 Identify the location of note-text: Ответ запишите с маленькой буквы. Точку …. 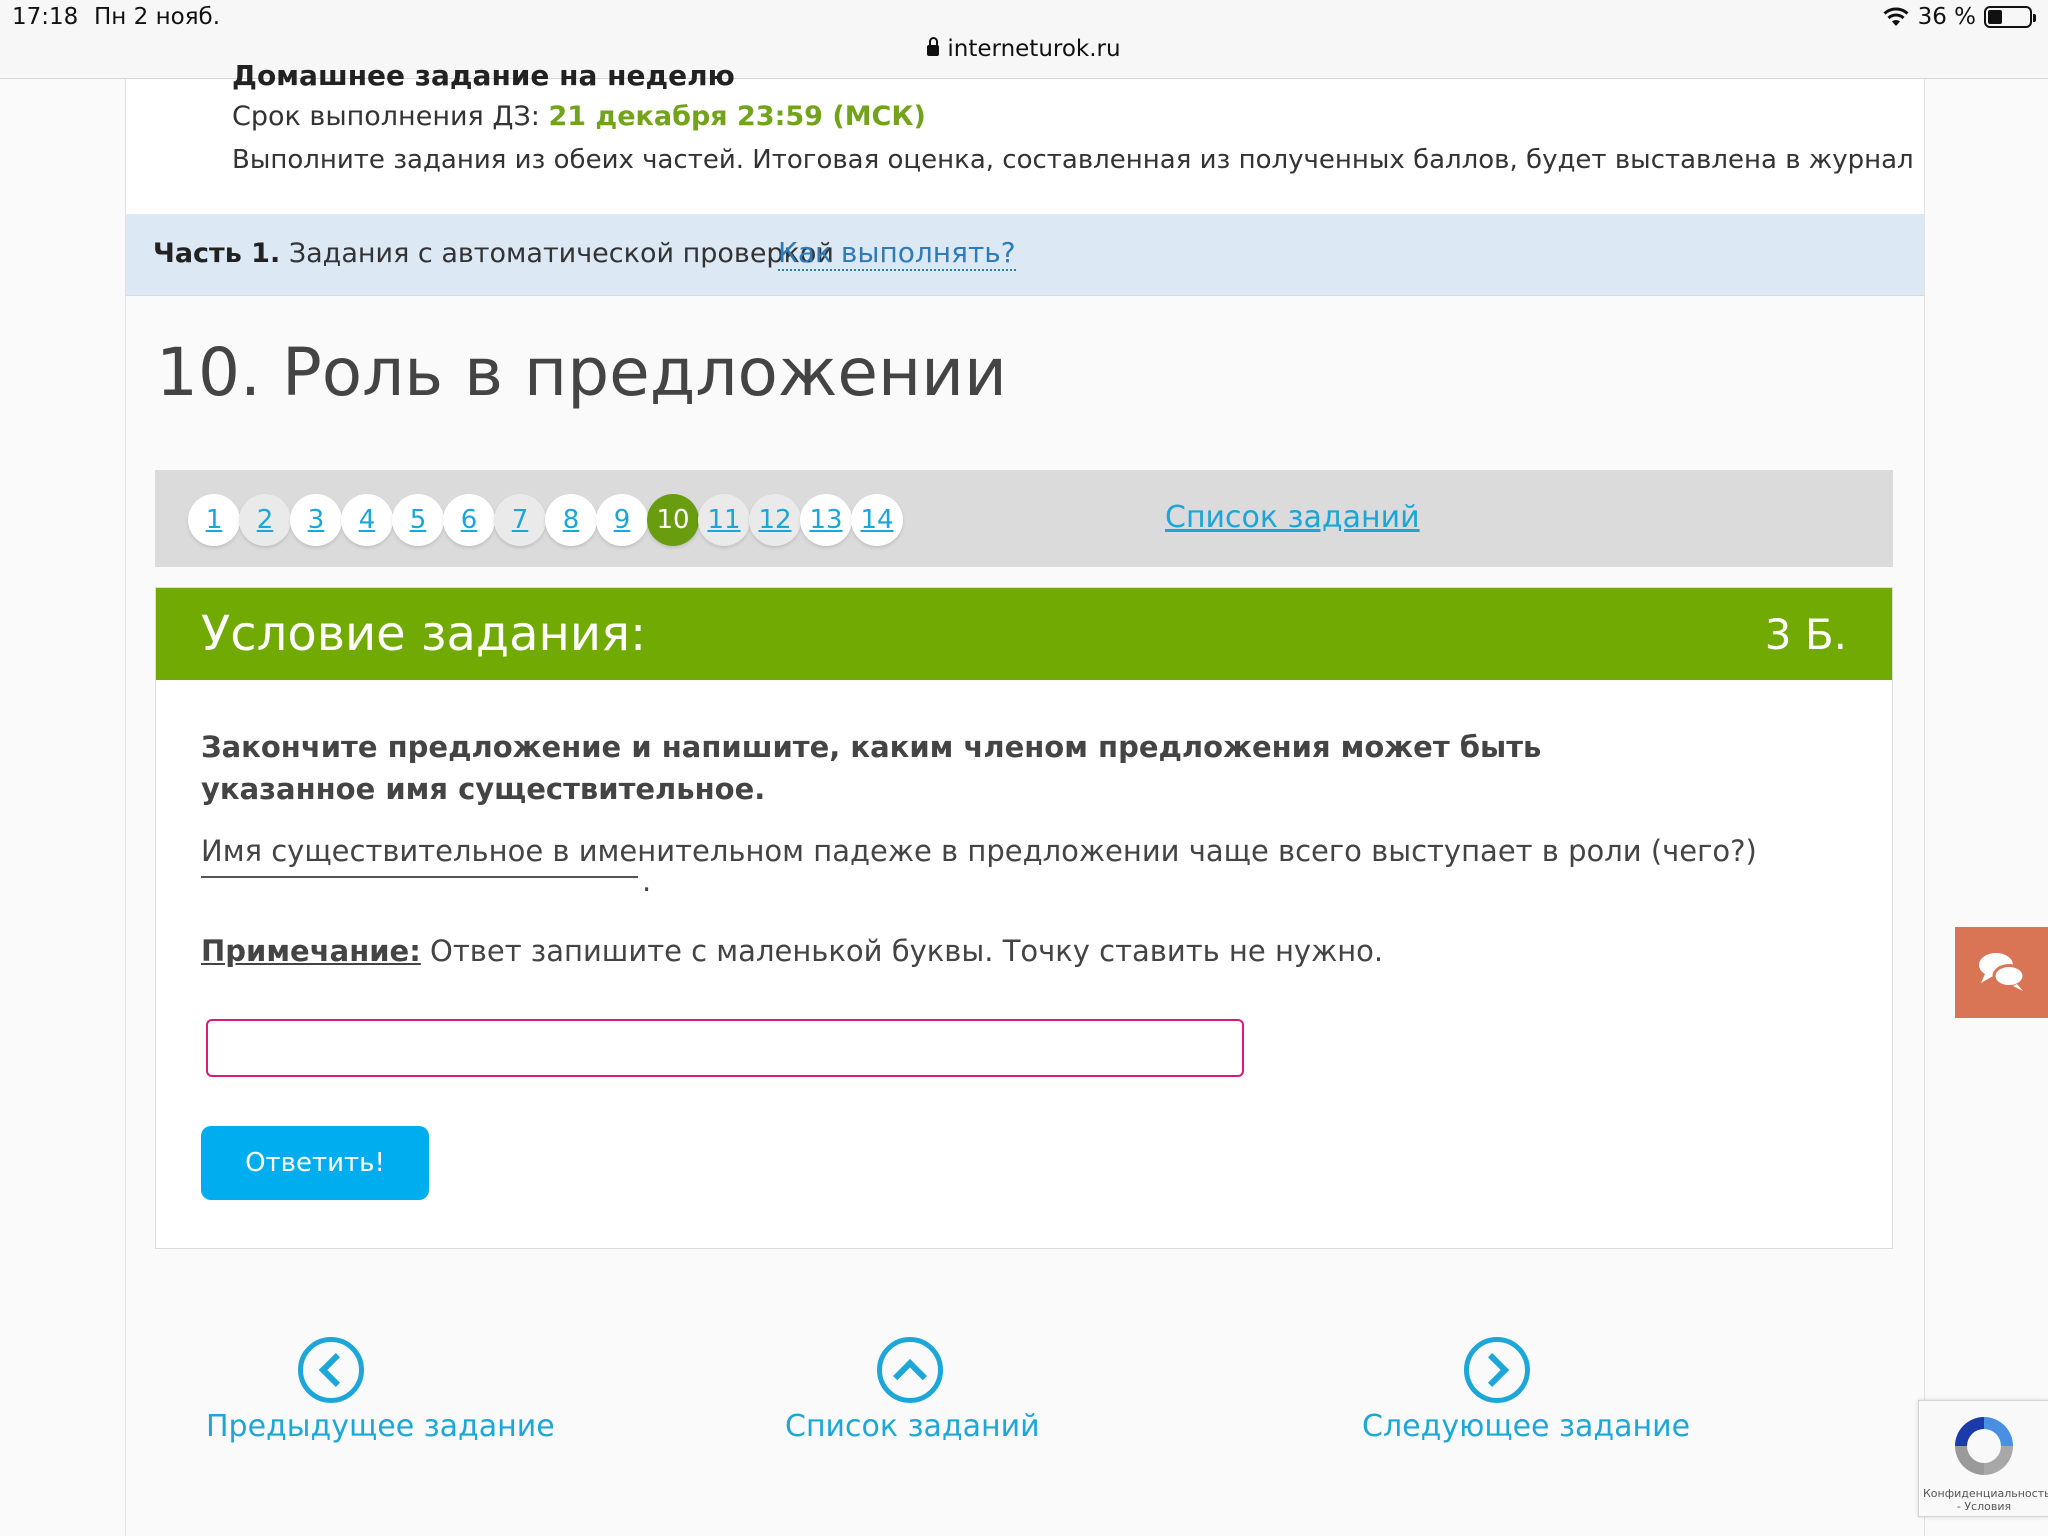
(902, 951).